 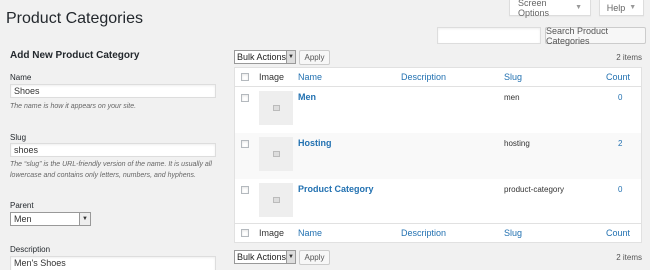 I want to click on category-name-link: Hosting, so click(x=315, y=143).